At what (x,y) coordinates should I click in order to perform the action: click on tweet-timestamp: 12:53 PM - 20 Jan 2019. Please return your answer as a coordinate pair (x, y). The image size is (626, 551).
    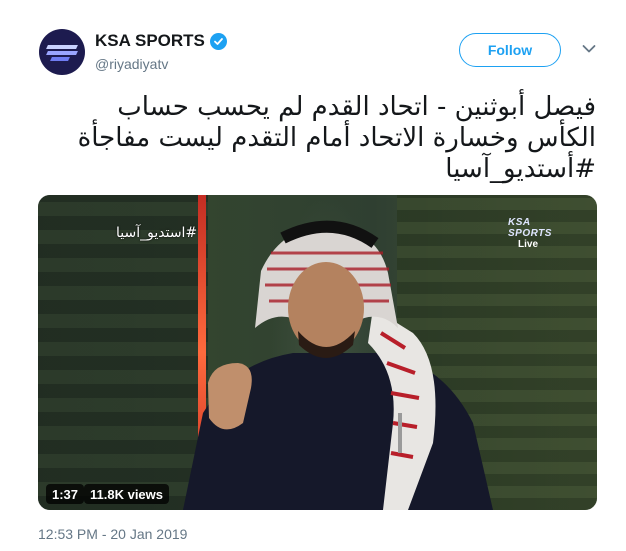
    Looking at the image, I should click on (112, 534).